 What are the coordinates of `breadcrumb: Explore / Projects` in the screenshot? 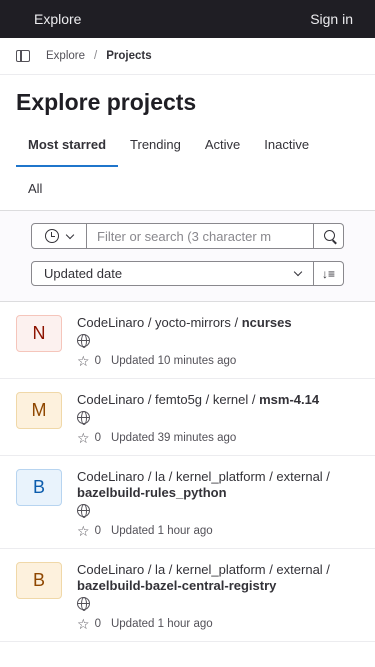 It's located at (187, 56).